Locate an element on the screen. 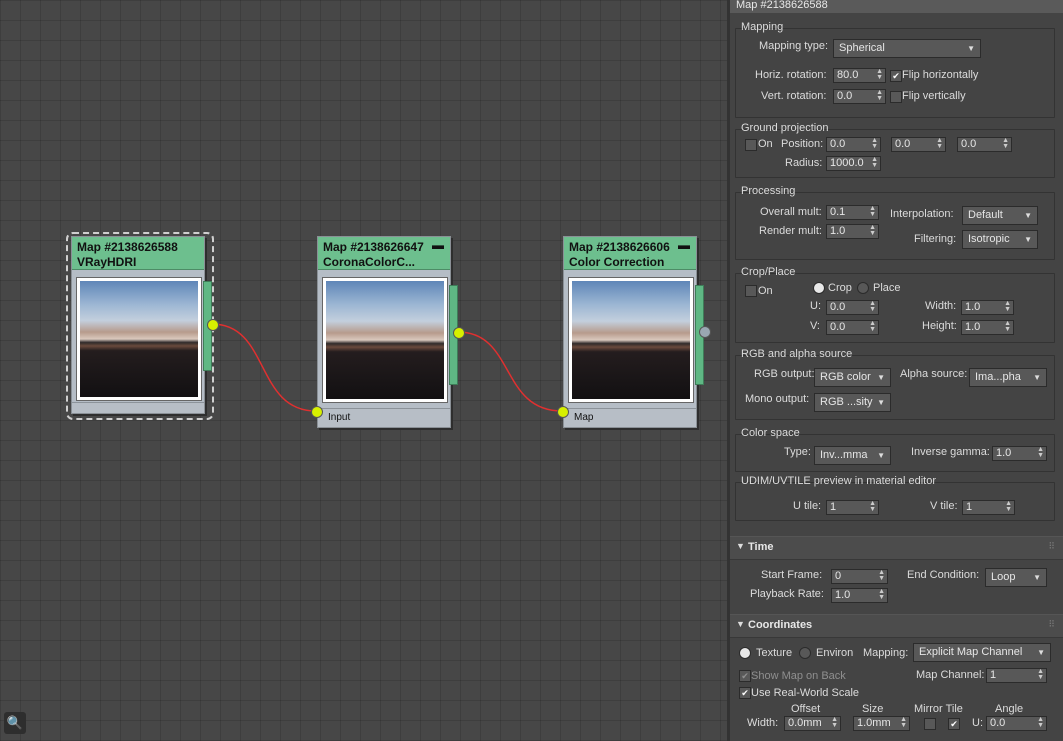  crop-height-spinner: 1.0 ▲ ▼ is located at coordinates (987, 327).